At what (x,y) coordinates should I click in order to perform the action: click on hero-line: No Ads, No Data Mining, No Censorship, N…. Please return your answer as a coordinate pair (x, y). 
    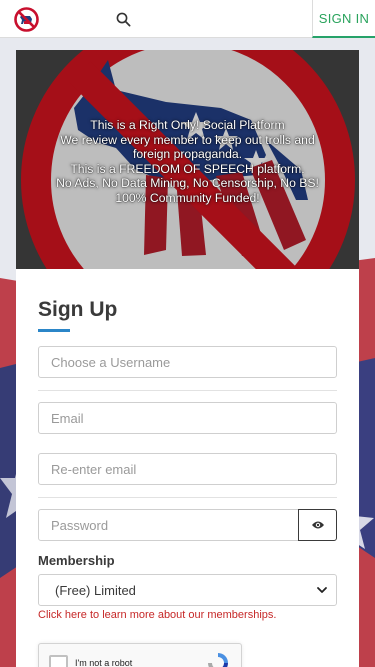
    Looking at the image, I should click on (187, 183).